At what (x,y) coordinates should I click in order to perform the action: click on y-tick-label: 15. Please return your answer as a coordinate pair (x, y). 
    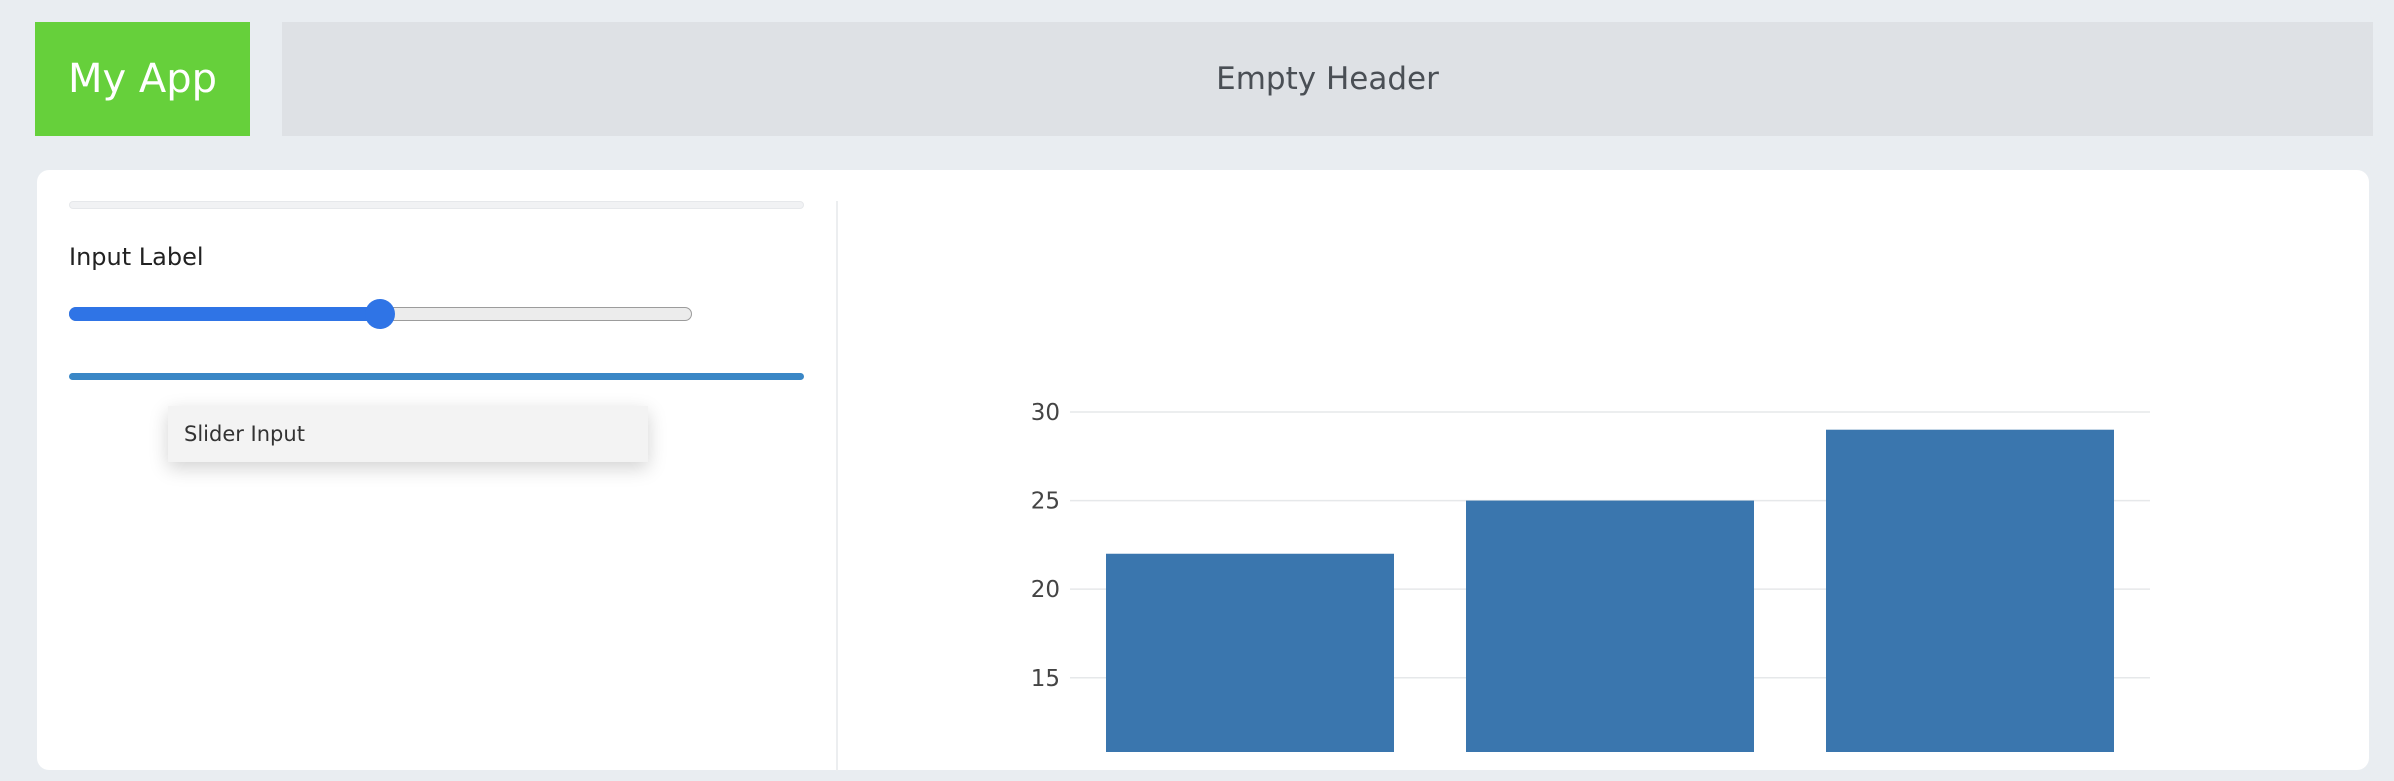
    Looking at the image, I should click on (1045, 679).